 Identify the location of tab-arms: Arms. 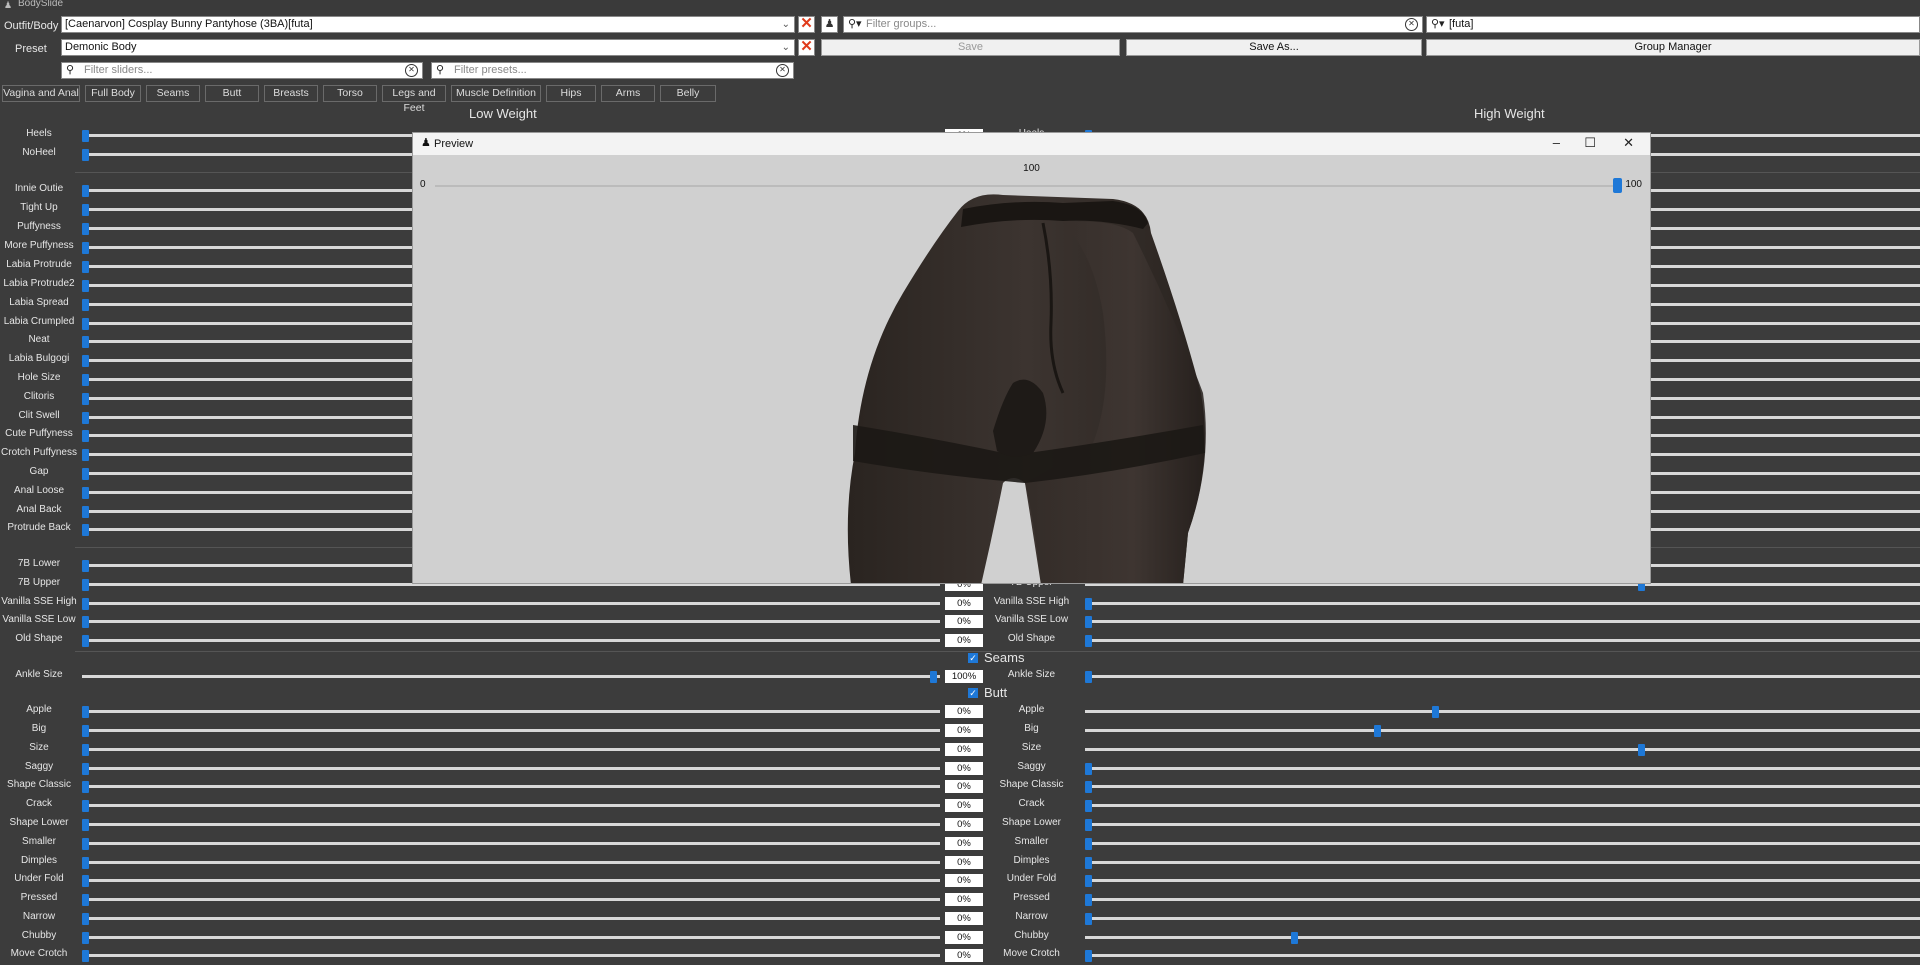
(628, 93).